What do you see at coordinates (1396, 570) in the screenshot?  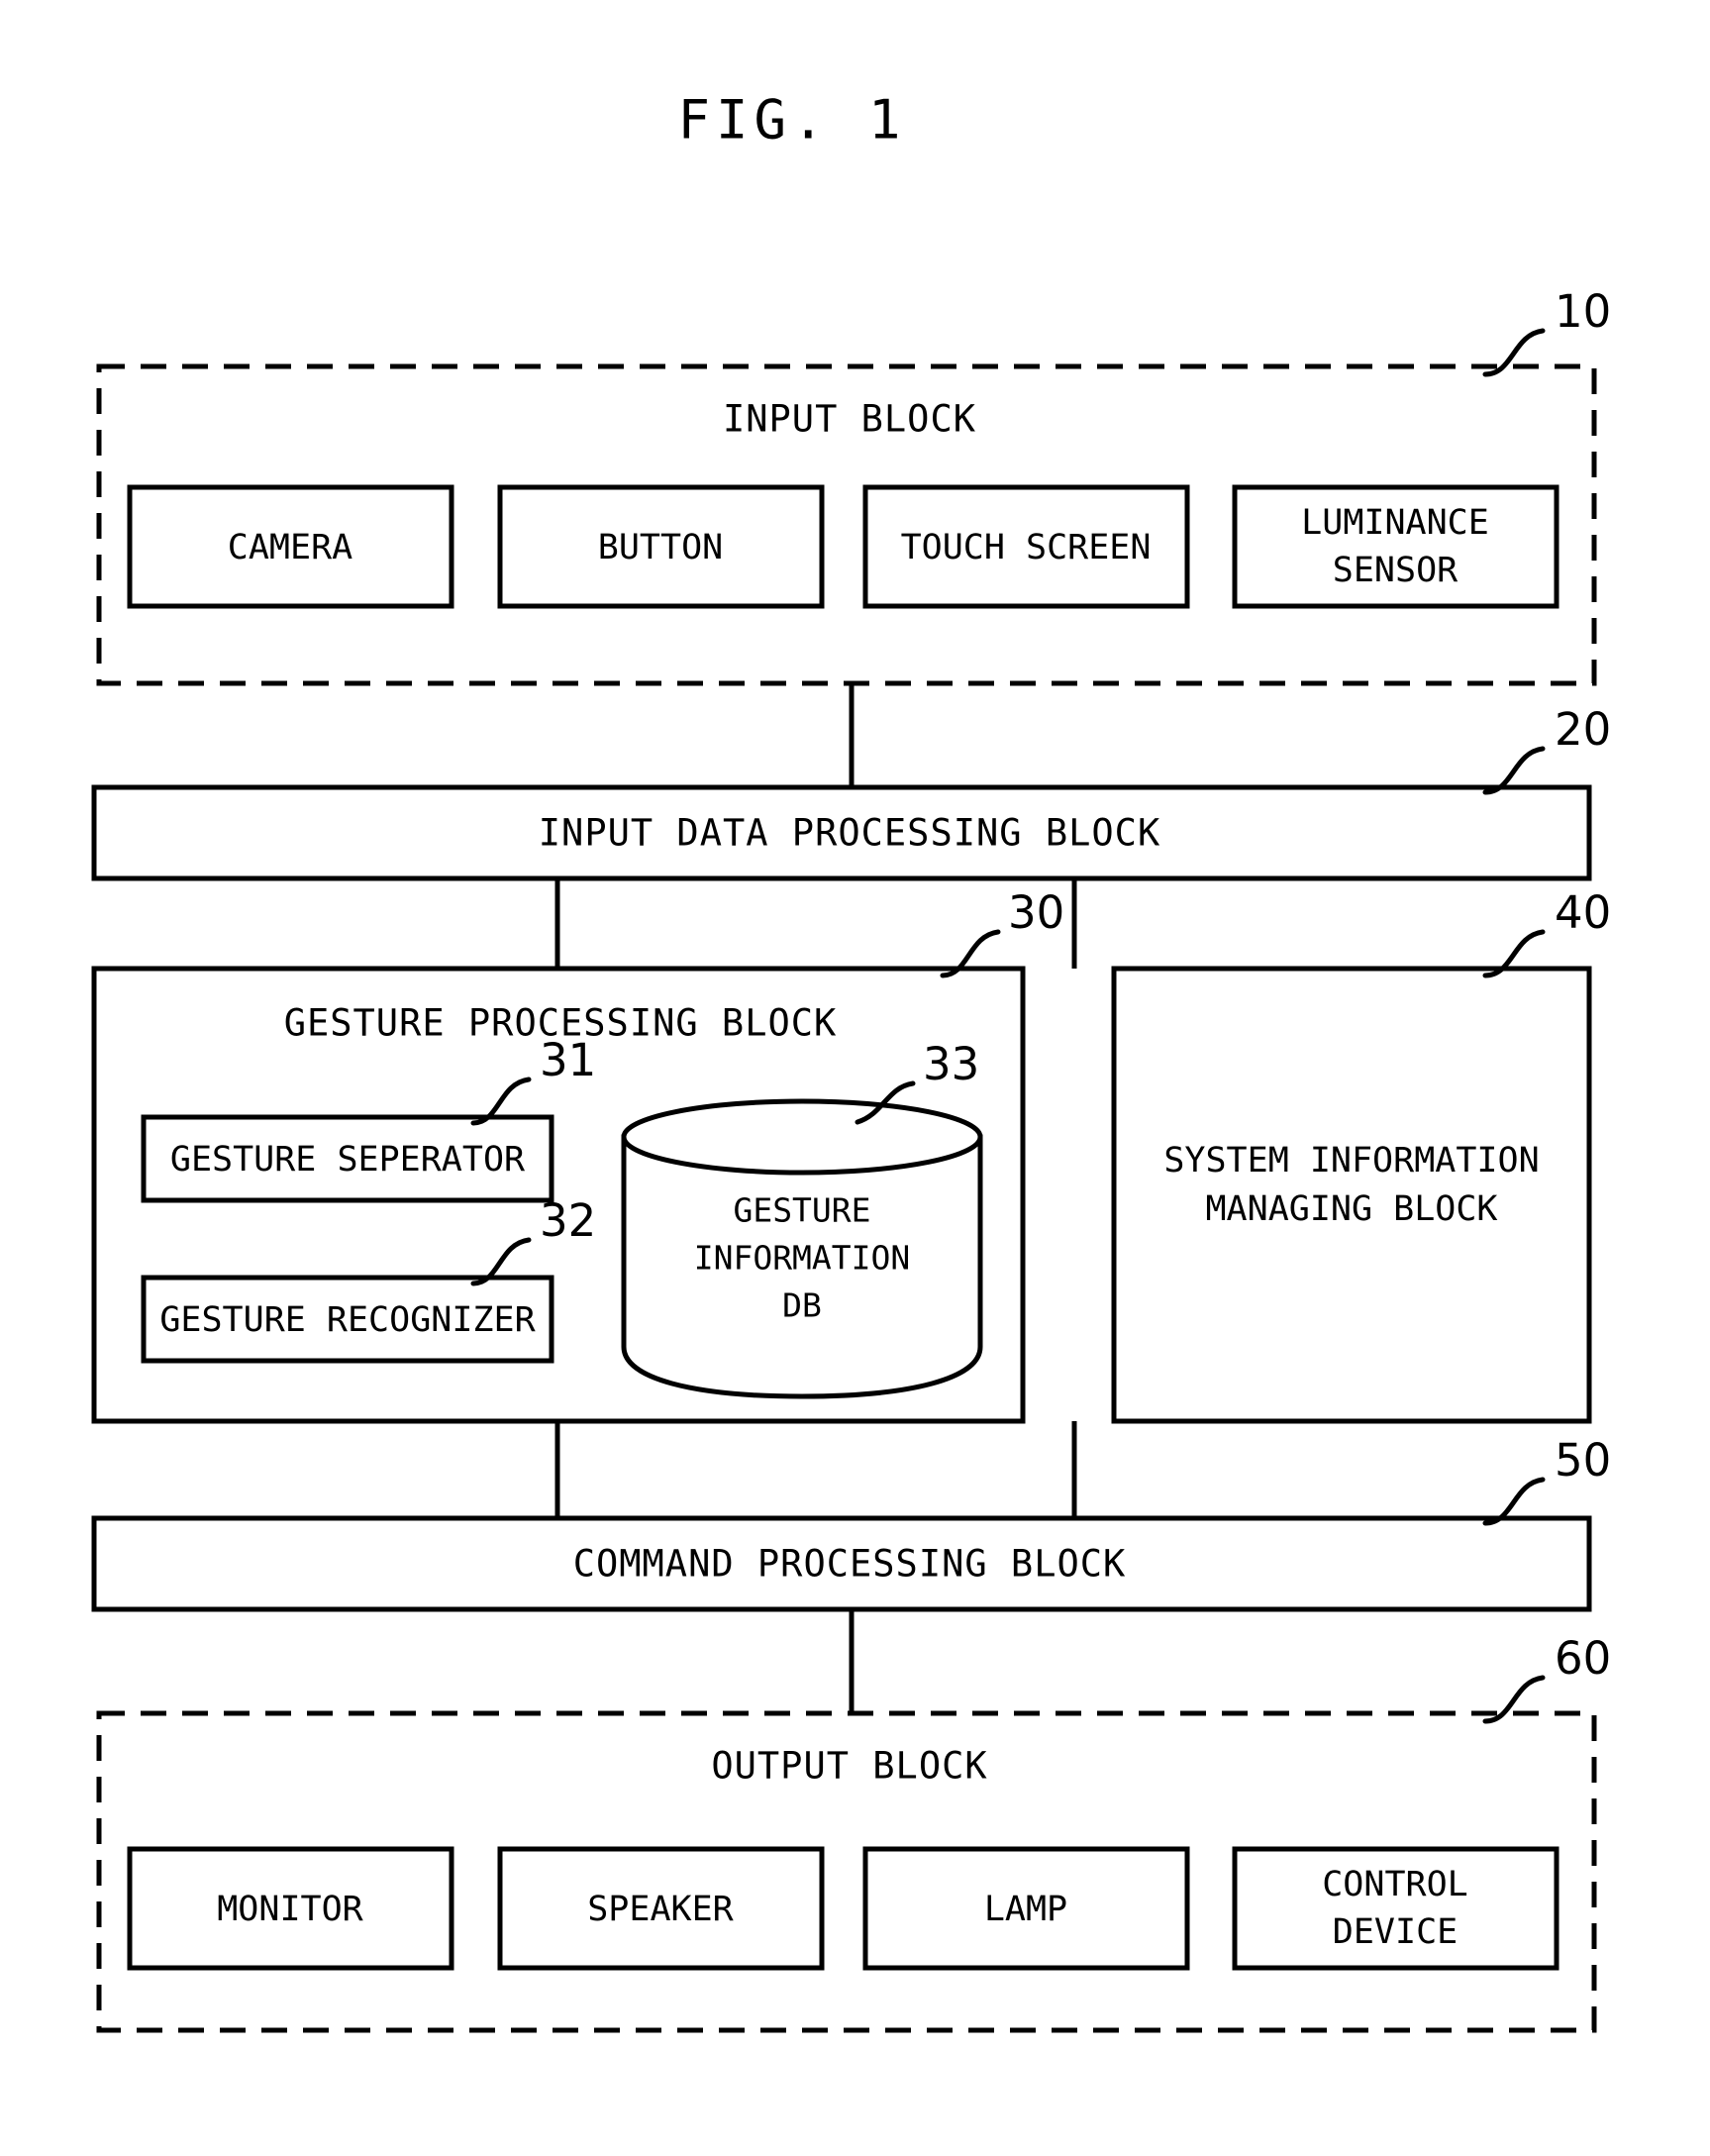 I see `input-item-luminance-sensor-label-line2: SENSOR` at bounding box center [1396, 570].